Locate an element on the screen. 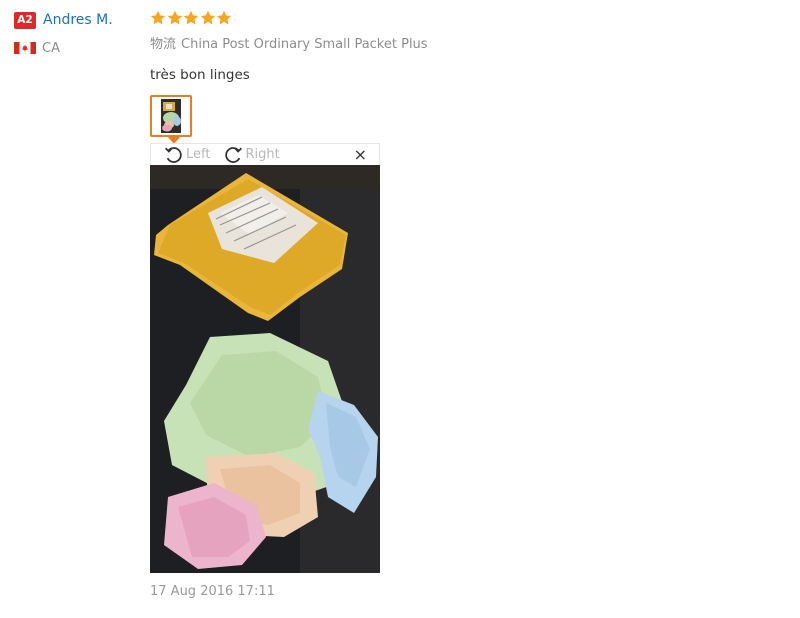 Image resolution: width=800 pixels, height=618 pixels. photo-viewer-toolbar: Left Right × is located at coordinates (265, 154).